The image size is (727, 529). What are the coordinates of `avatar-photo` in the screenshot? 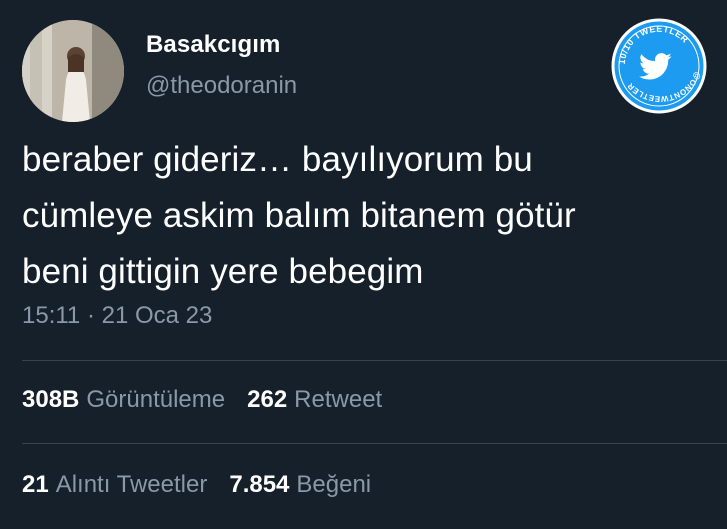 It's located at (73, 71).